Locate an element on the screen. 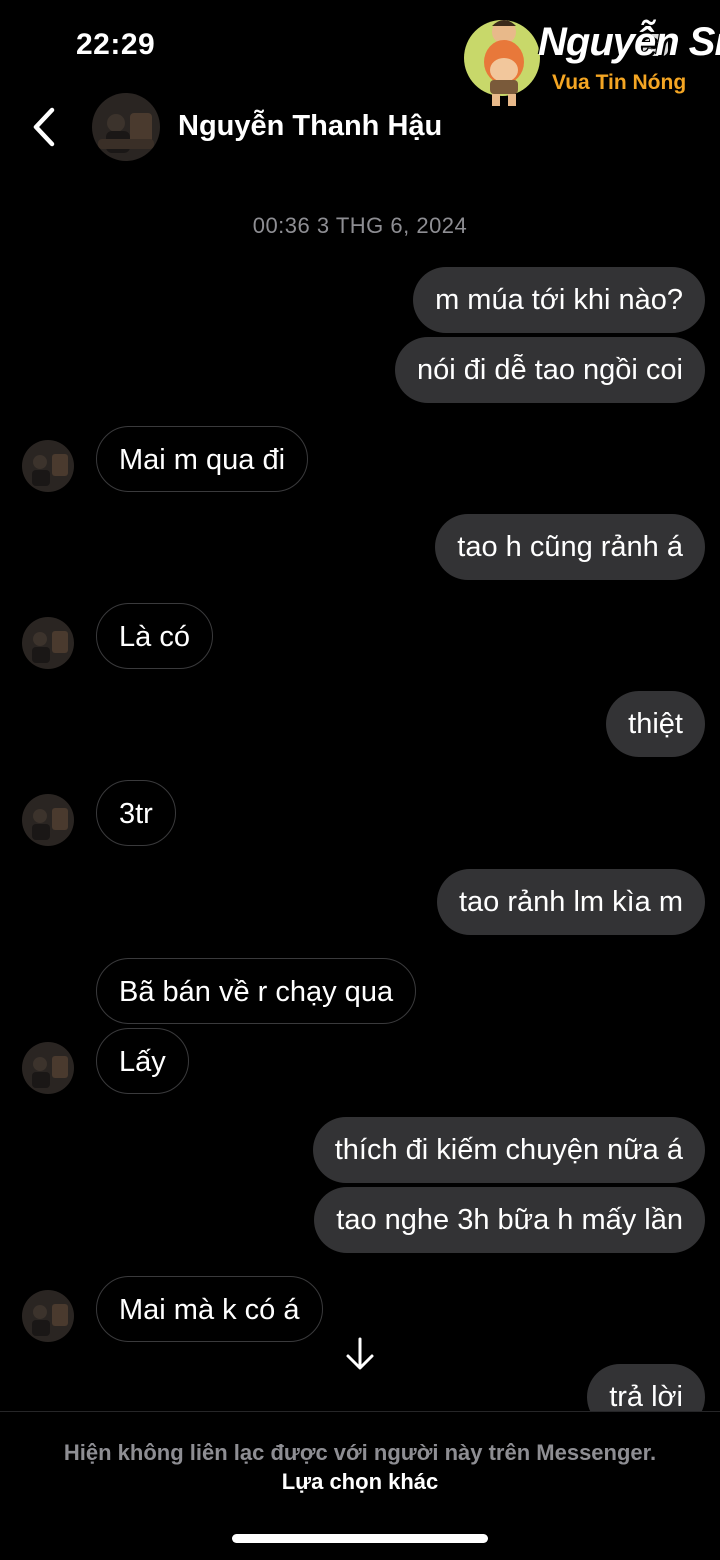 The width and height of the screenshot is (720, 1560). home-indicator is located at coordinates (360, 1538).